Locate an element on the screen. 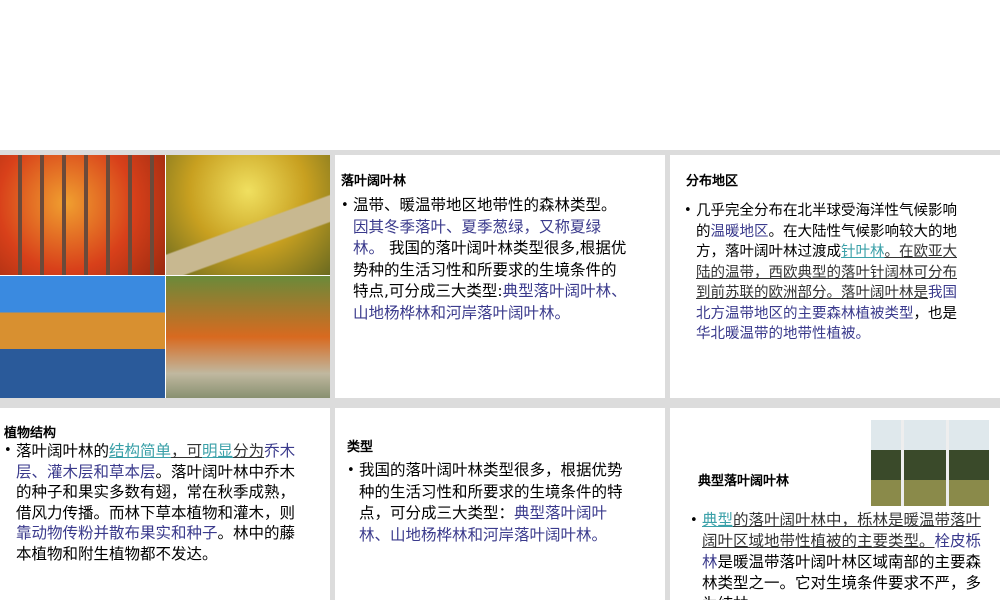  panel-title: 典型落叶阔叶林 is located at coordinates (744, 481).